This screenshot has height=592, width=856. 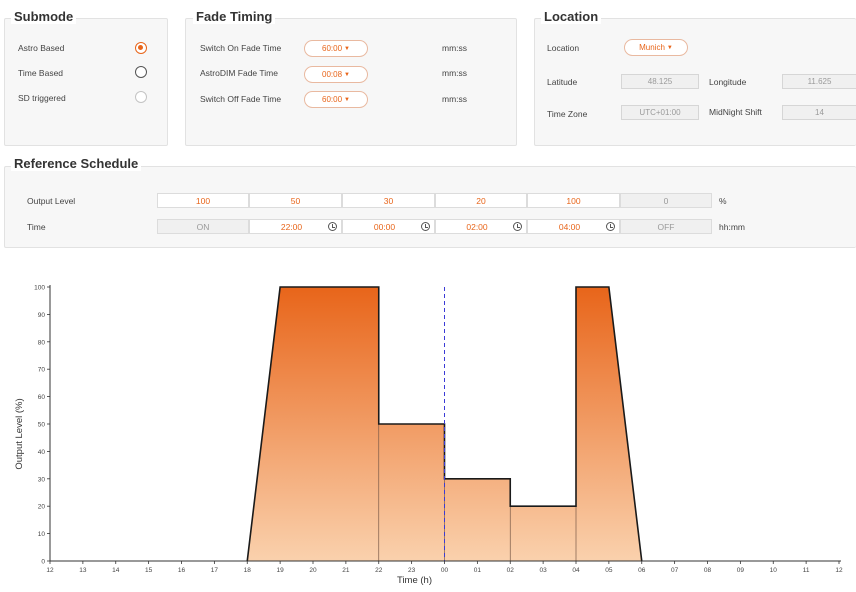 I want to click on y-tick-label: 0, so click(x=43, y=562).